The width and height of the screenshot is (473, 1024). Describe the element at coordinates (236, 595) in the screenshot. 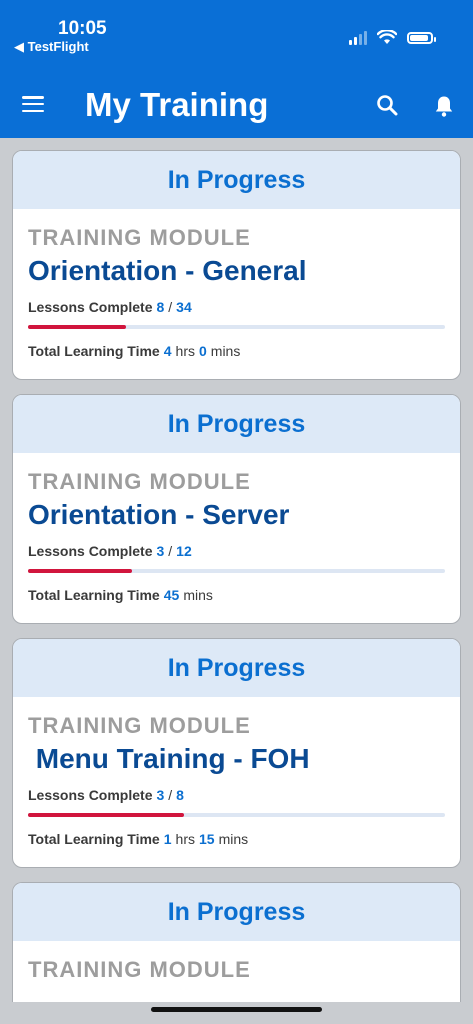

I see `learning-time: Total Learning Time 45 mins` at that location.